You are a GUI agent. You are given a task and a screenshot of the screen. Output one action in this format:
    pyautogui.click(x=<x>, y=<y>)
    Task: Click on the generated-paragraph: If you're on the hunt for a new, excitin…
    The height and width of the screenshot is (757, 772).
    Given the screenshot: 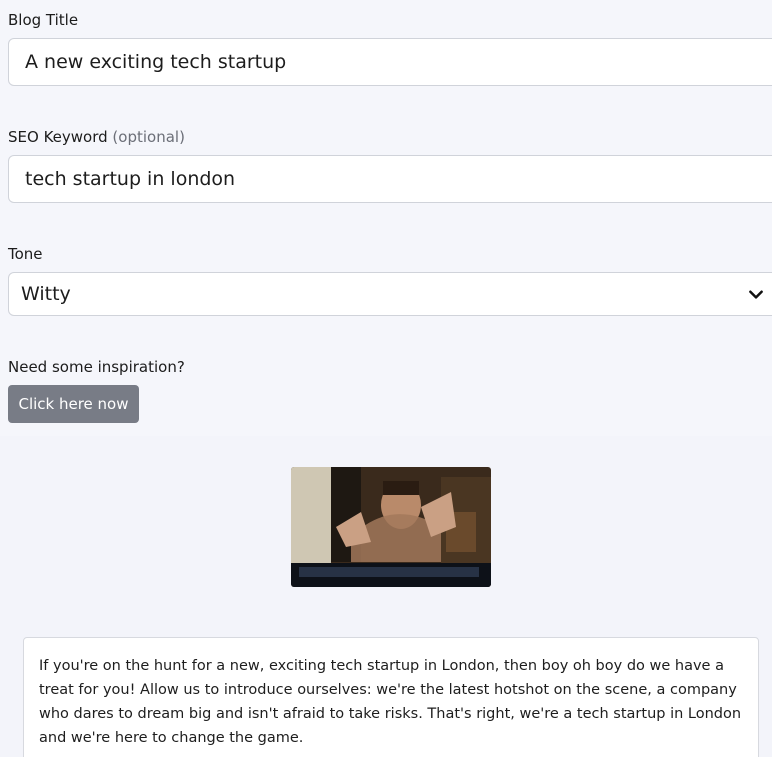 What is the action you would take?
    pyautogui.click(x=390, y=702)
    